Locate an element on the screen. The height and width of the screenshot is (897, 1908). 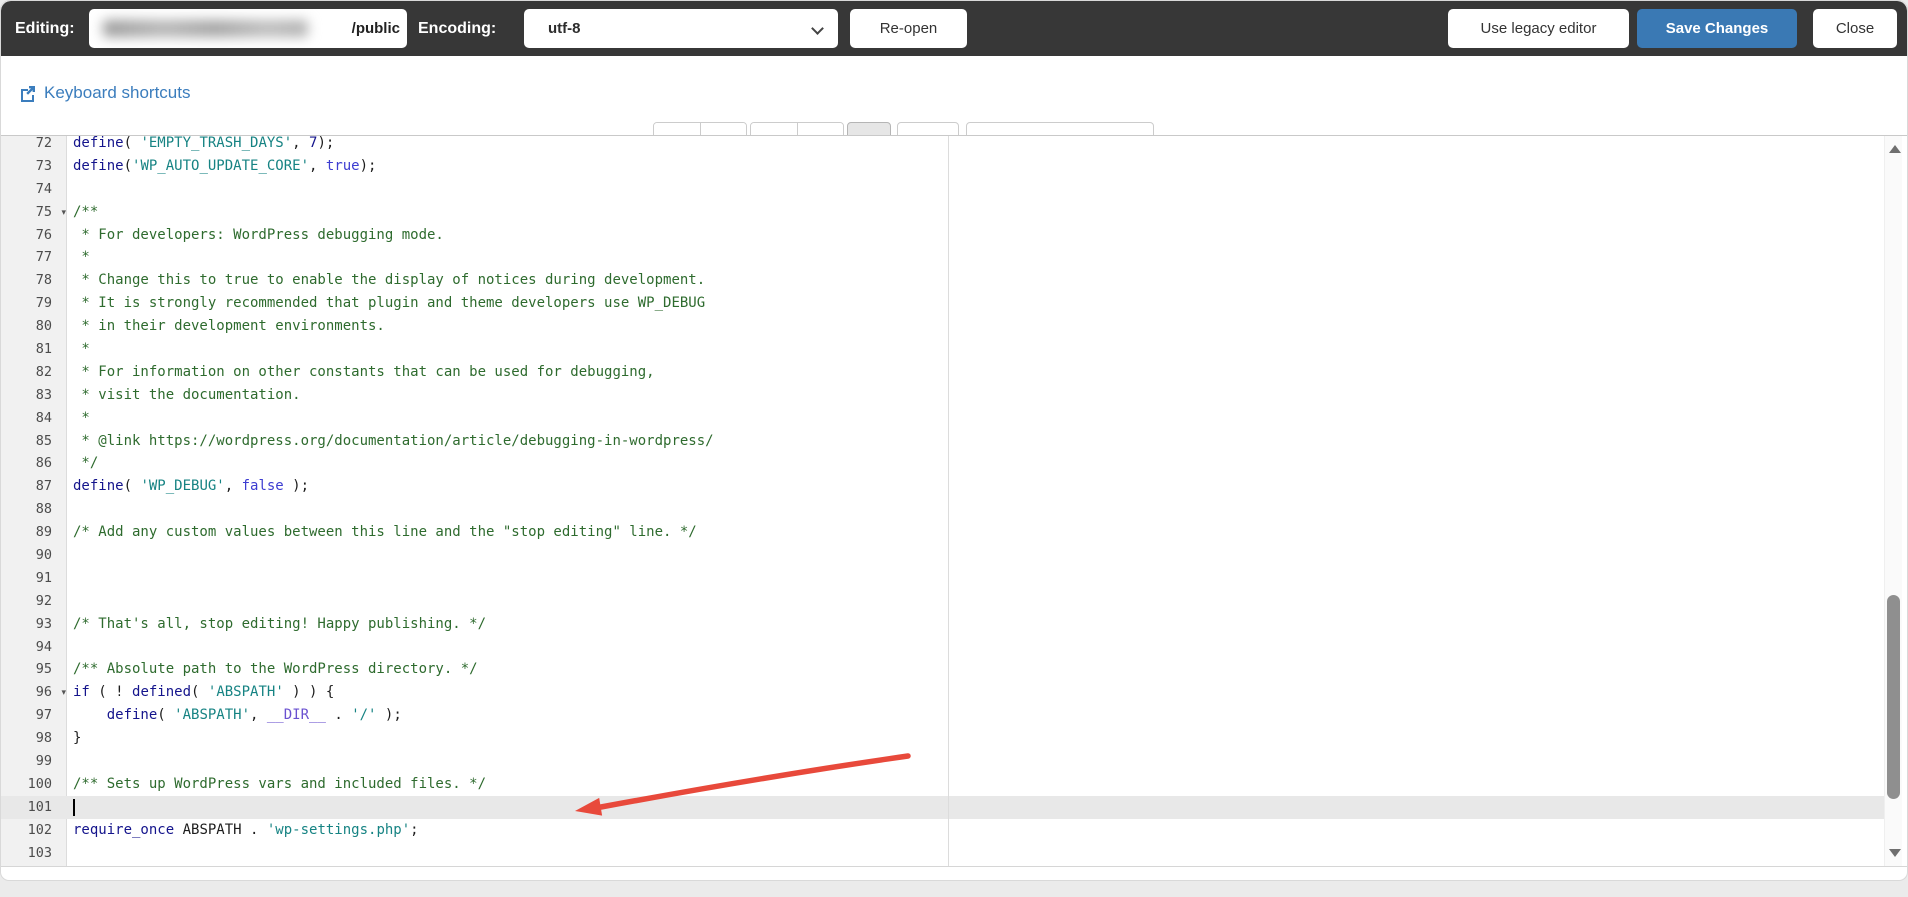
code-line-103: 103 is located at coordinates (943, 853).